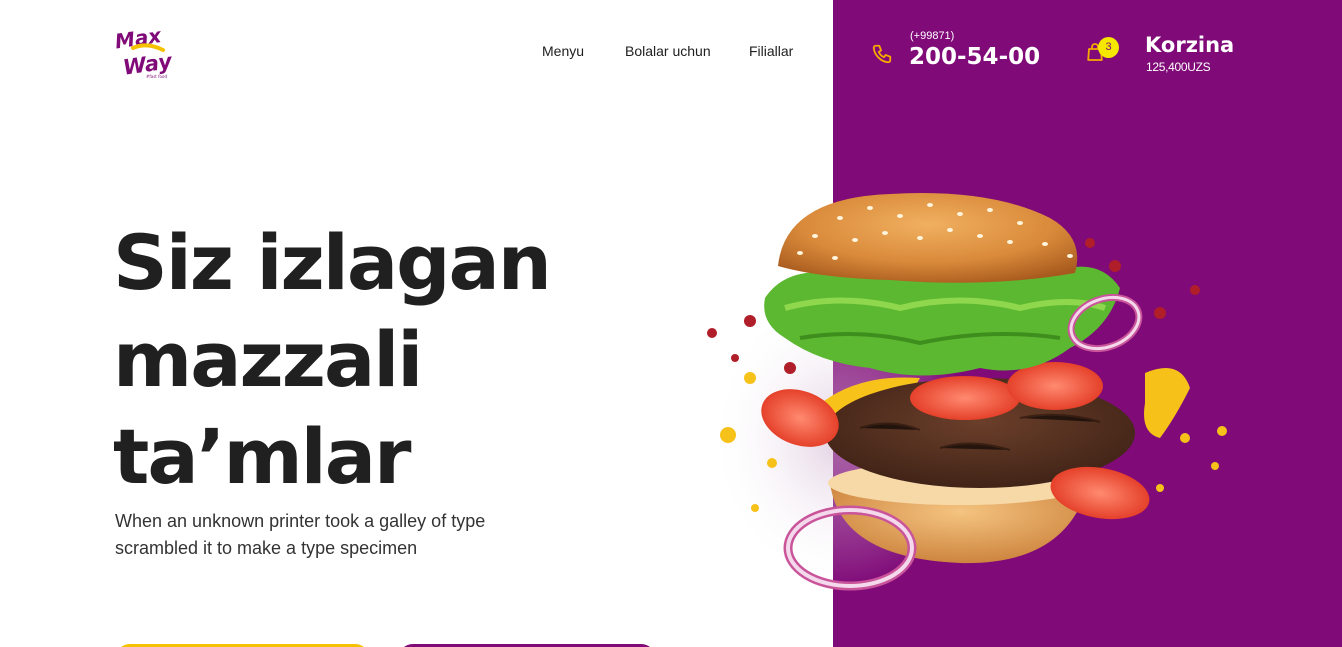  Describe the element at coordinates (974, 57) in the screenshot. I see `phone-number-link: 200-54-00` at that location.